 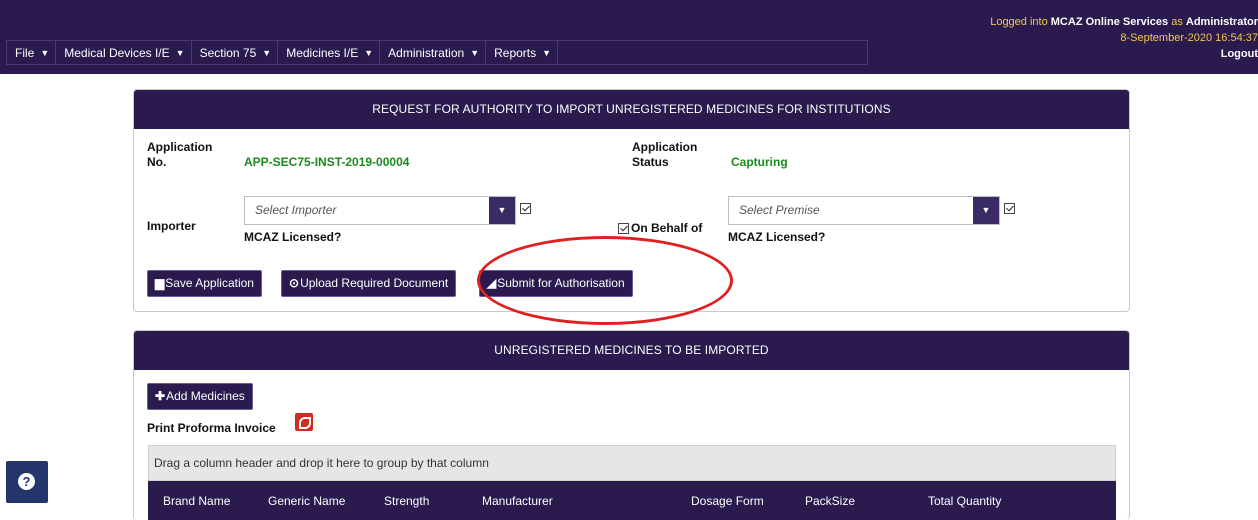 I want to click on label-line: No., so click(x=157, y=162).